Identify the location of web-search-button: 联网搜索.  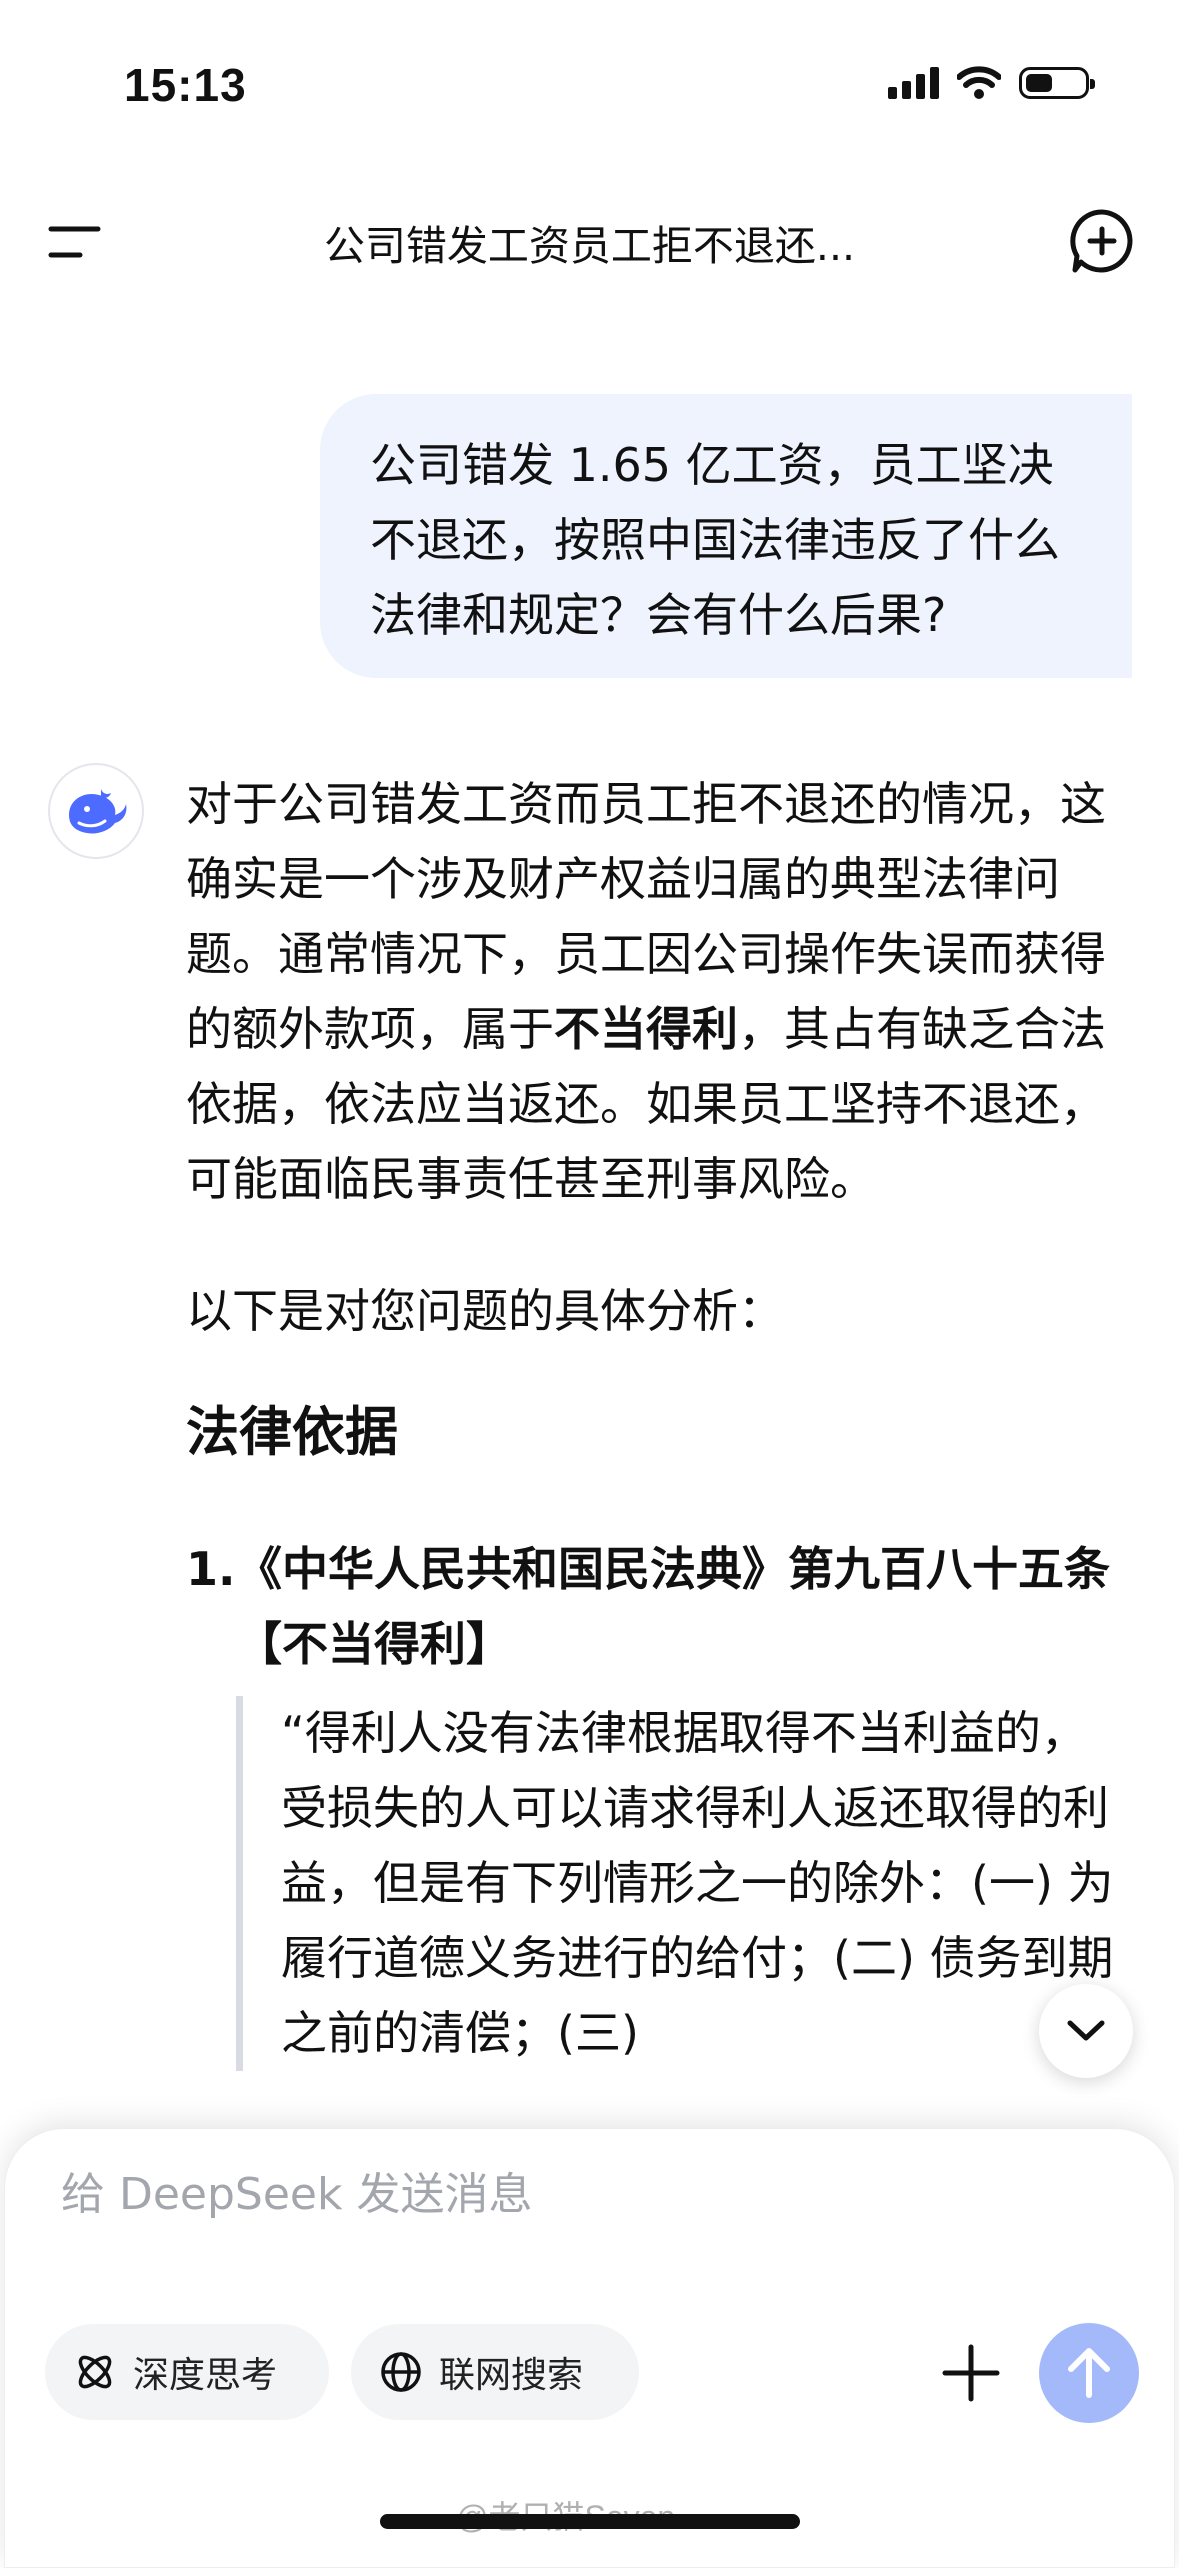
(495, 2372).